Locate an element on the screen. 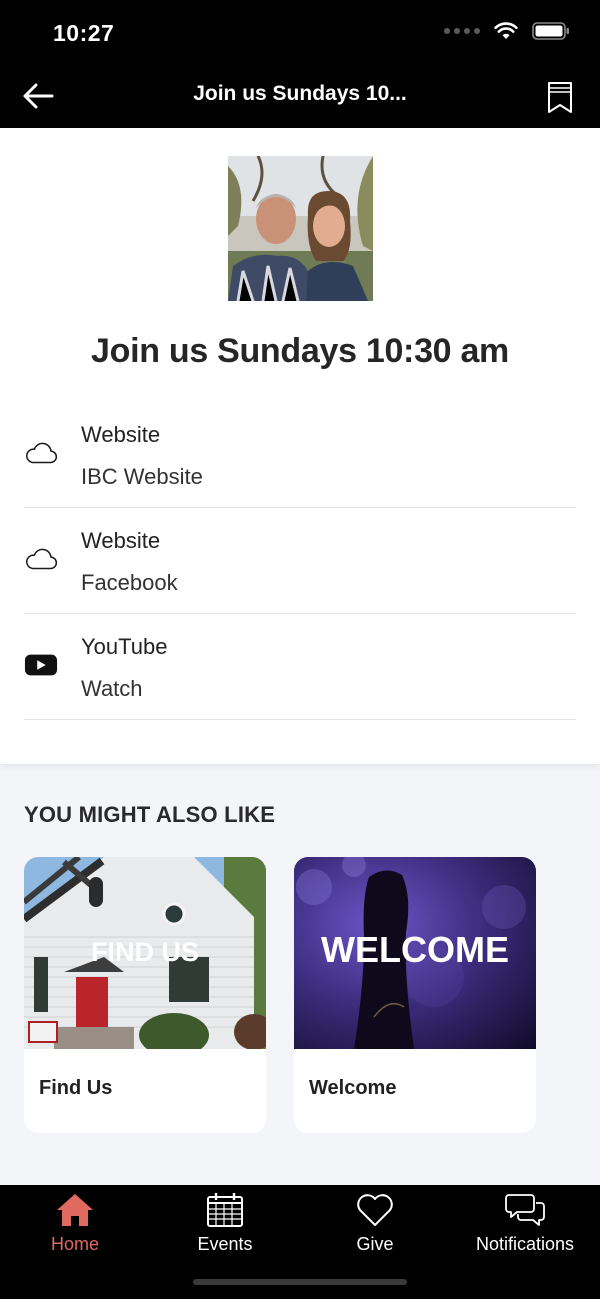  arrow-left-icon is located at coordinates (38, 96).